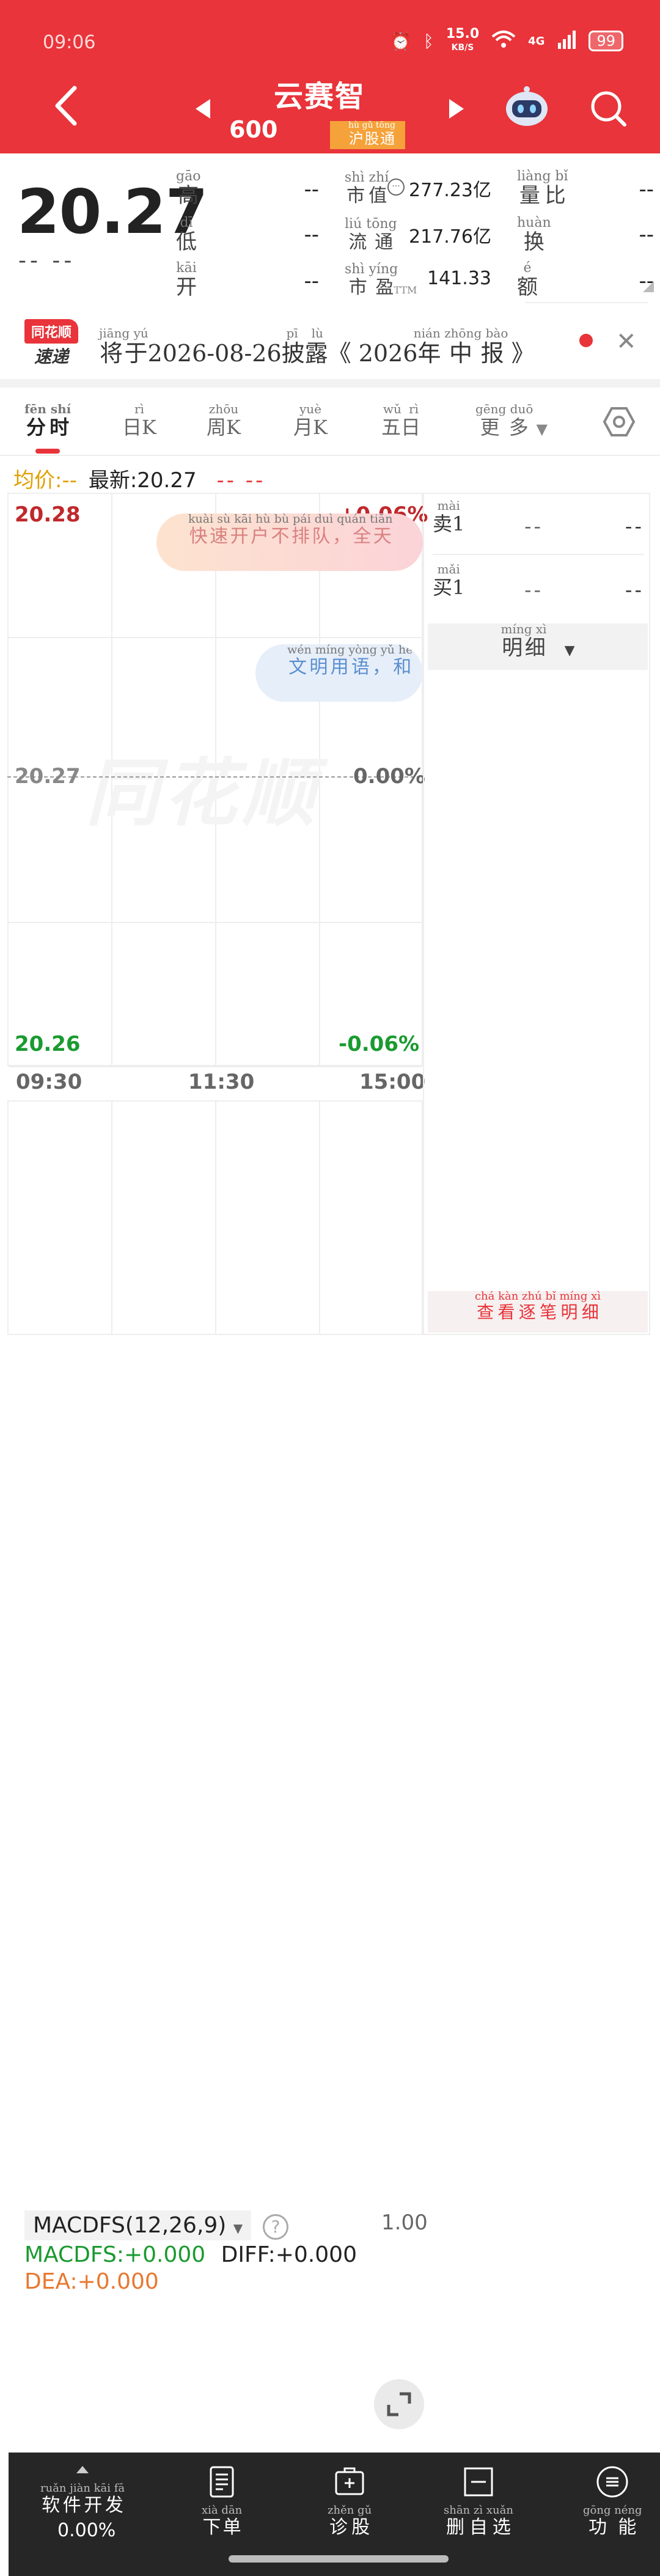 This screenshot has height=2576, width=660. What do you see at coordinates (586, 340) in the screenshot?
I see `unread-dot` at bounding box center [586, 340].